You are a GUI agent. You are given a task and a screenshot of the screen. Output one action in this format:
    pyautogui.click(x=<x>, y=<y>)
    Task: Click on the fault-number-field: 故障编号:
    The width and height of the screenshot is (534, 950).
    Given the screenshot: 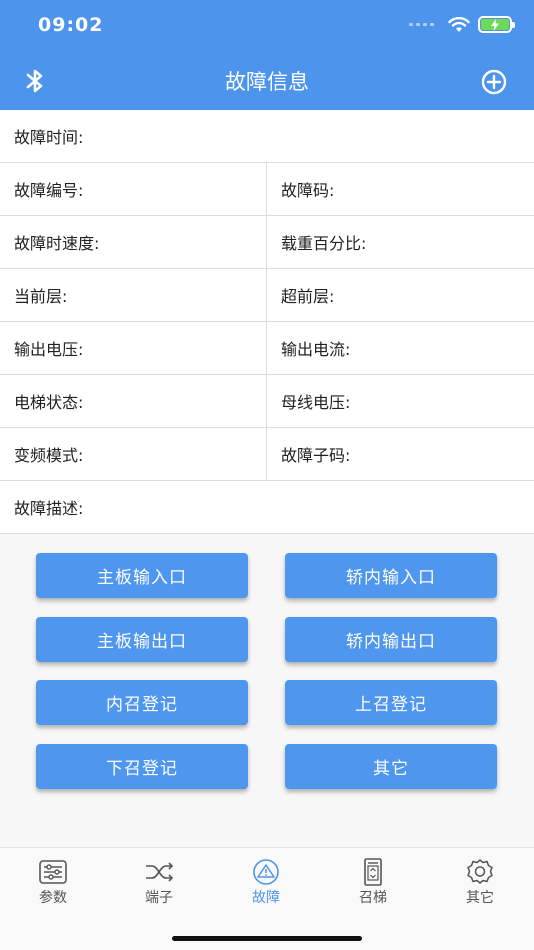 What is the action you would take?
    pyautogui.click(x=133, y=189)
    